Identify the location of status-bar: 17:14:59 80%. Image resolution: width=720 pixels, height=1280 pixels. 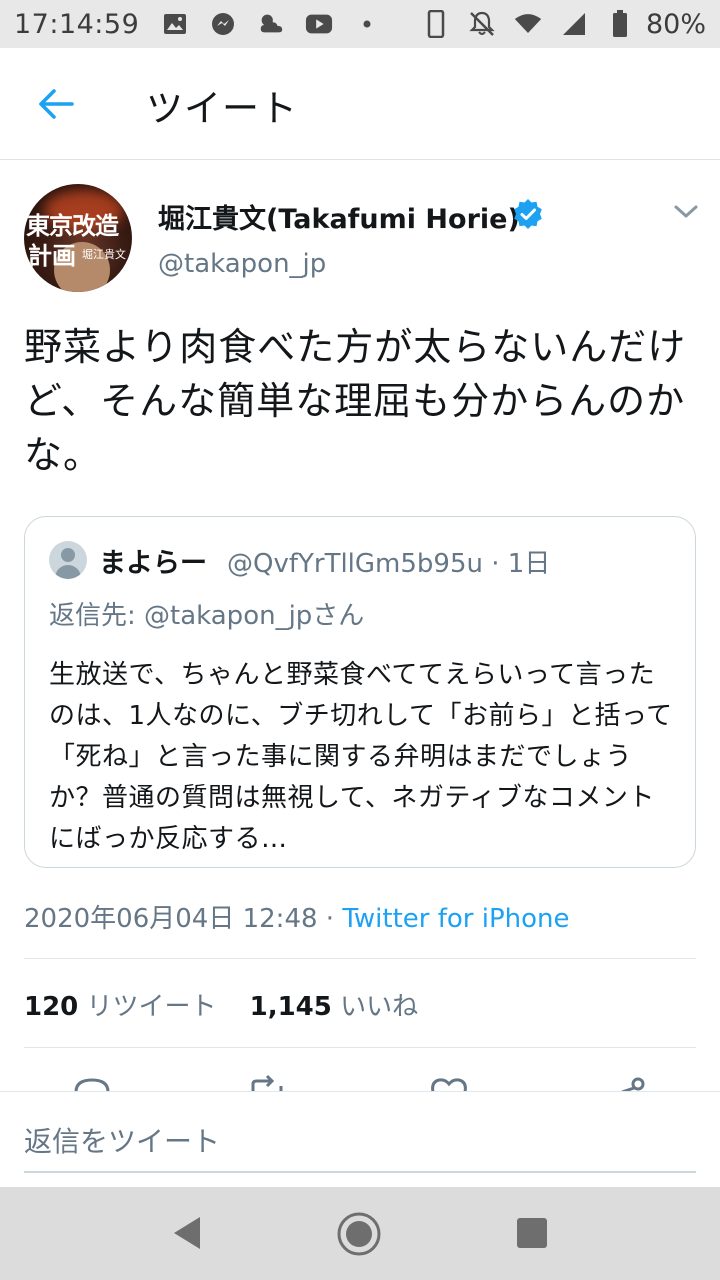
(360, 24).